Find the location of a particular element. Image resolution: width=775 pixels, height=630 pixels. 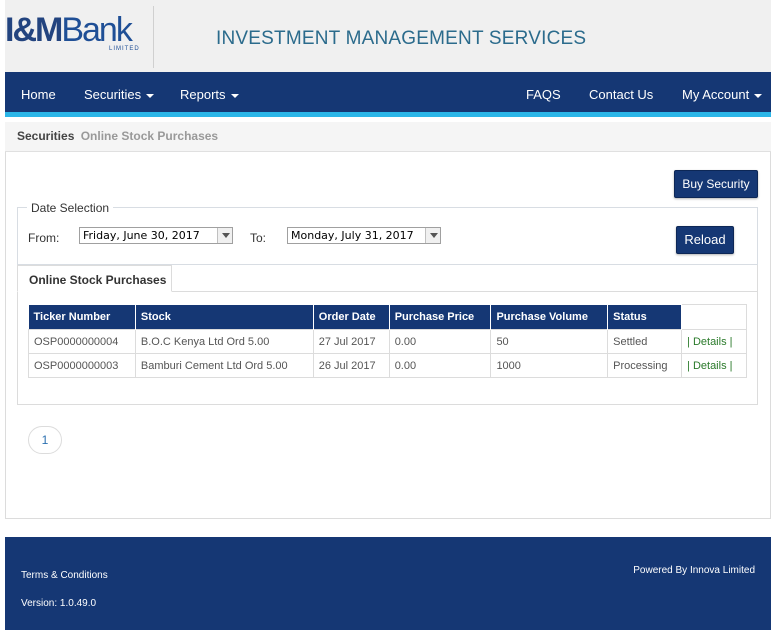

cell-purchase-volume: 50 is located at coordinates (549, 341).